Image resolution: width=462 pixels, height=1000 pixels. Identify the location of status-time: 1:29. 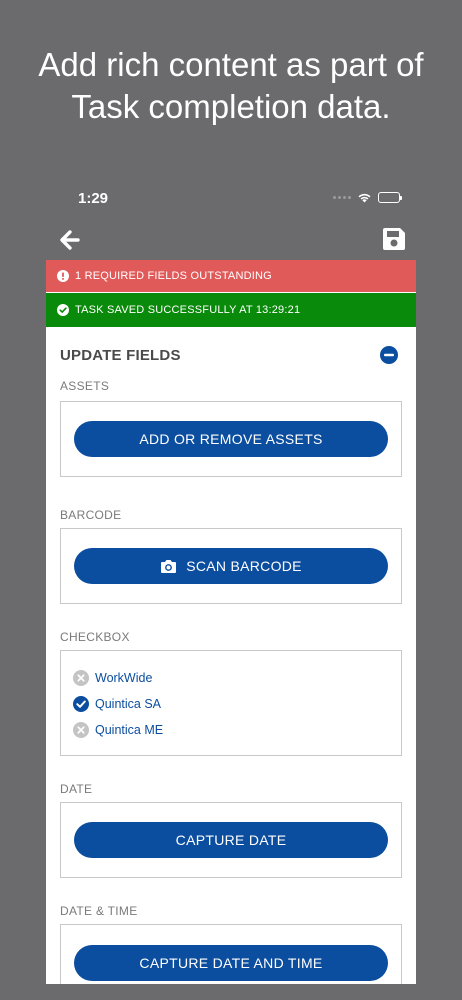
(93, 198).